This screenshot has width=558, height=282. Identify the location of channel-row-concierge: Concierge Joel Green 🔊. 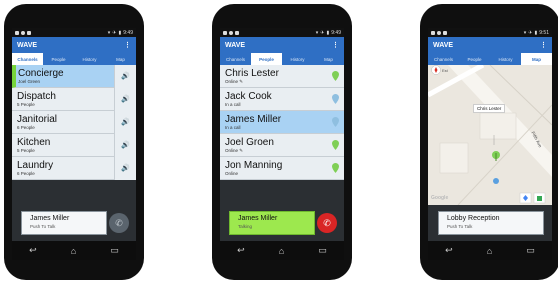
(74, 76).